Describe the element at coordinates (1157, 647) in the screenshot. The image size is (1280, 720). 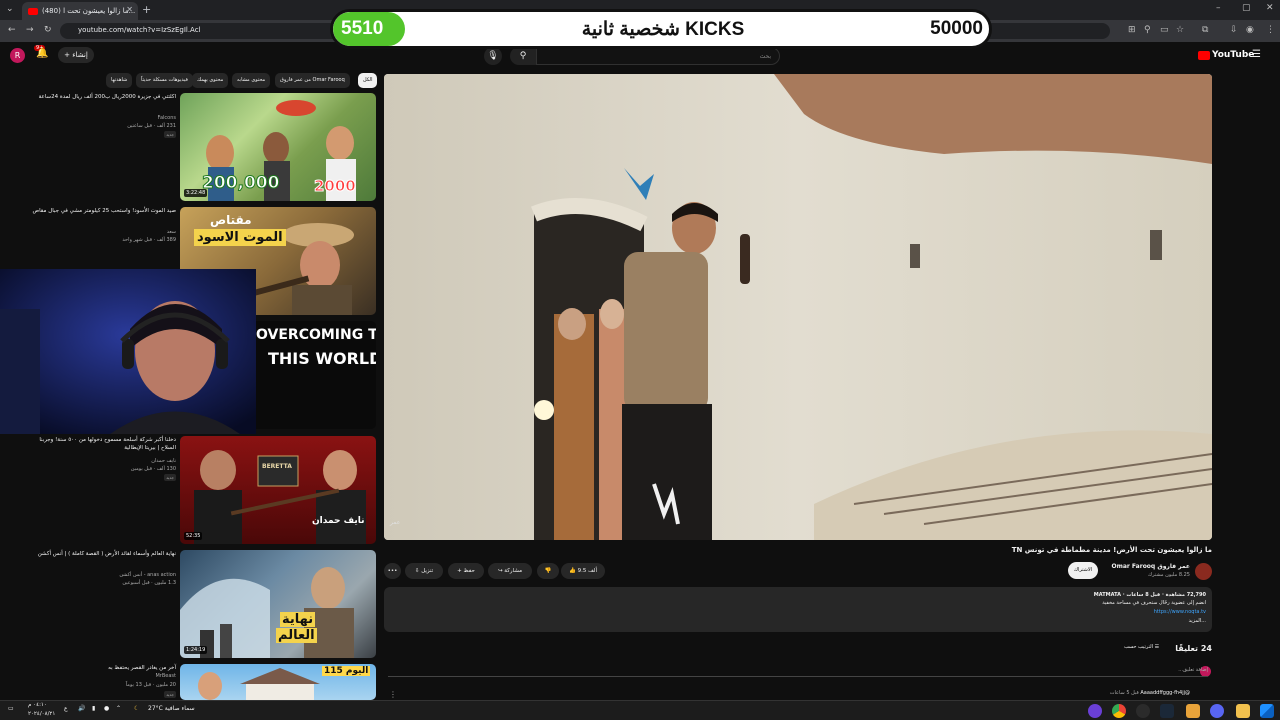
I see `sort-icon: ☰` at that location.